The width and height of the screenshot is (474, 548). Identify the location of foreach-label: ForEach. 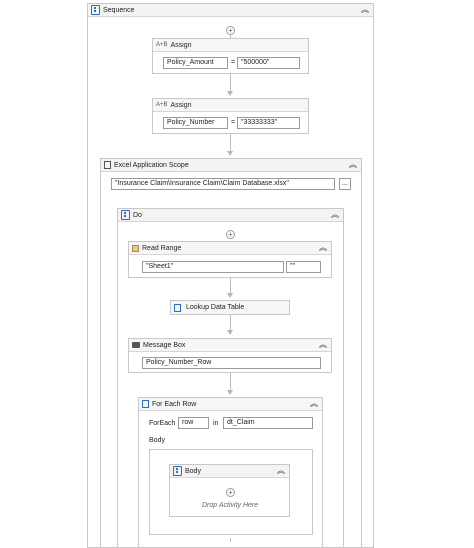
(162, 423).